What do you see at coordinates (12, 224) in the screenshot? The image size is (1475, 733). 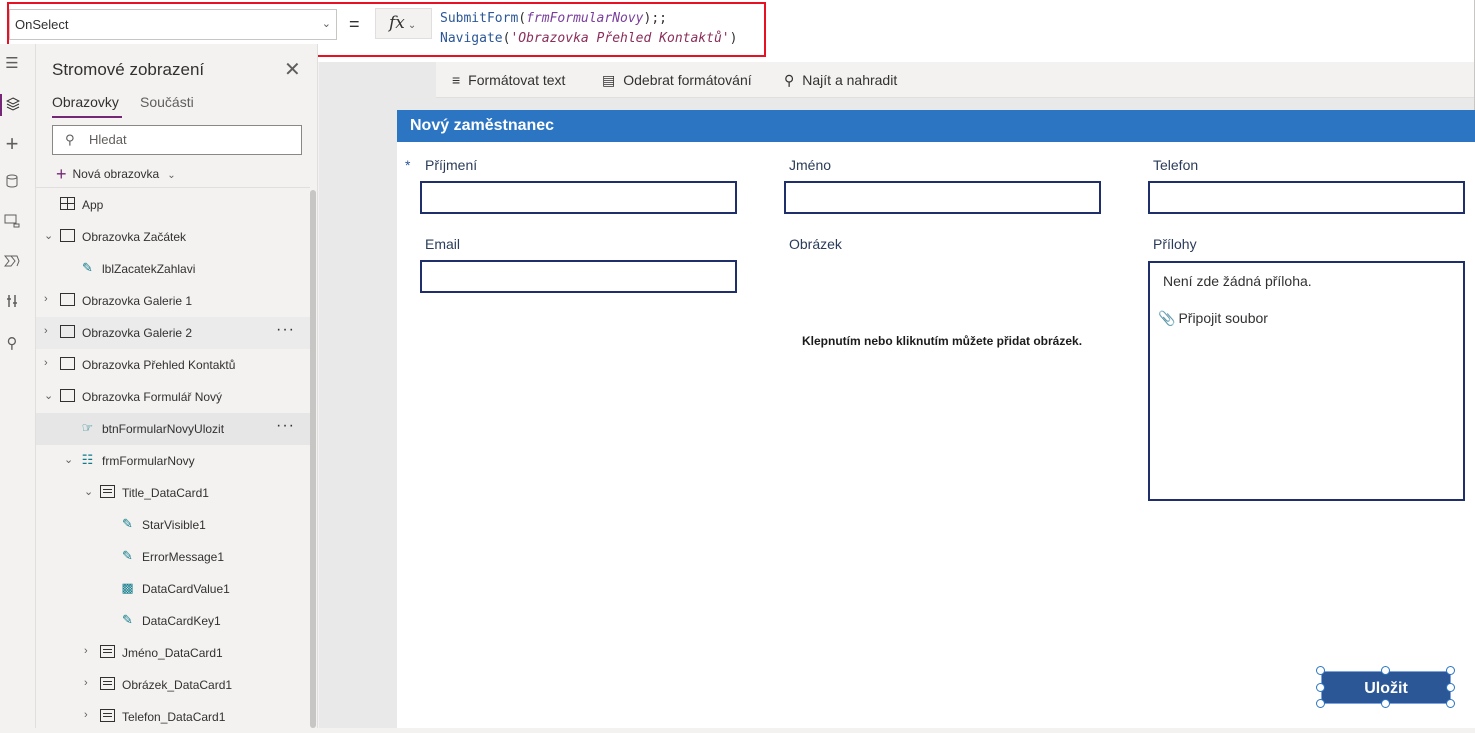 I see `media-icon` at bounding box center [12, 224].